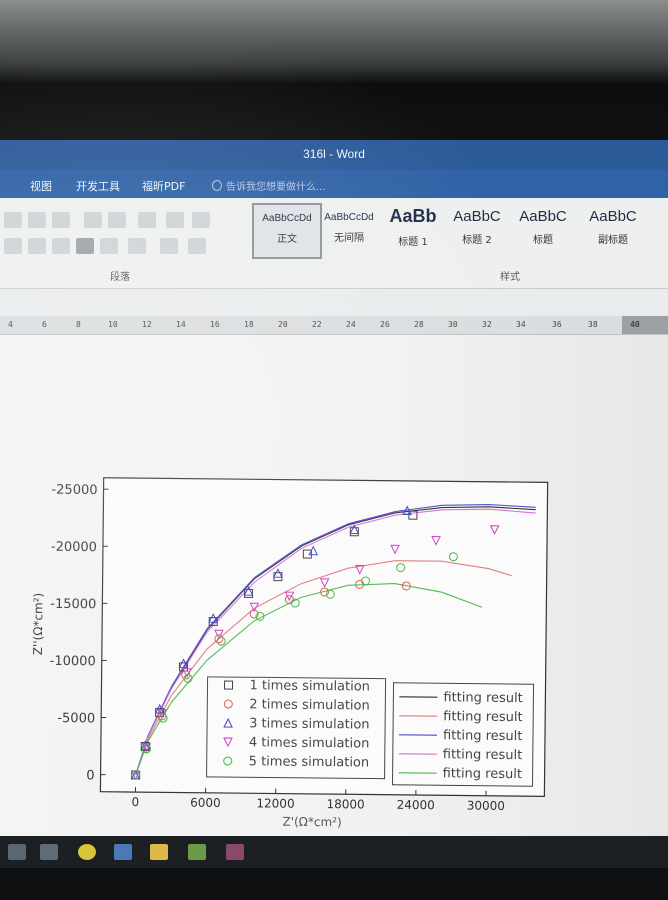 Image resolution: width=668 pixels, height=900 pixels. What do you see at coordinates (205, 803) in the screenshot?
I see `x-tick-label: 6000` at bounding box center [205, 803].